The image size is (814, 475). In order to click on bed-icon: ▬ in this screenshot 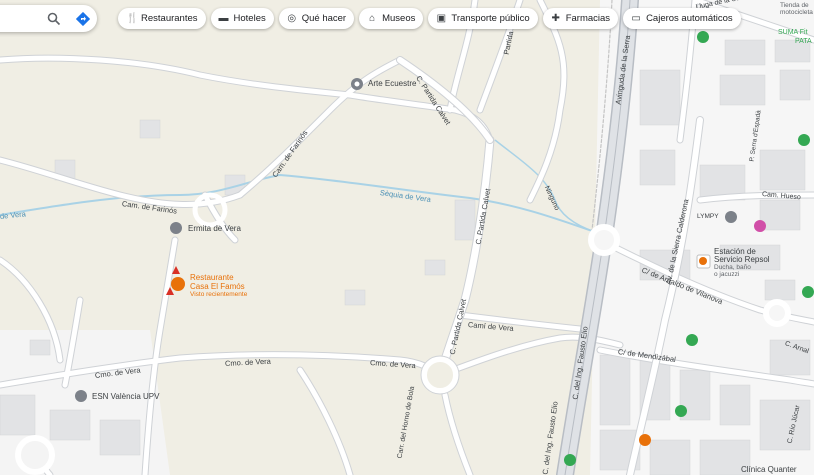, I will do `click(223, 18)`.